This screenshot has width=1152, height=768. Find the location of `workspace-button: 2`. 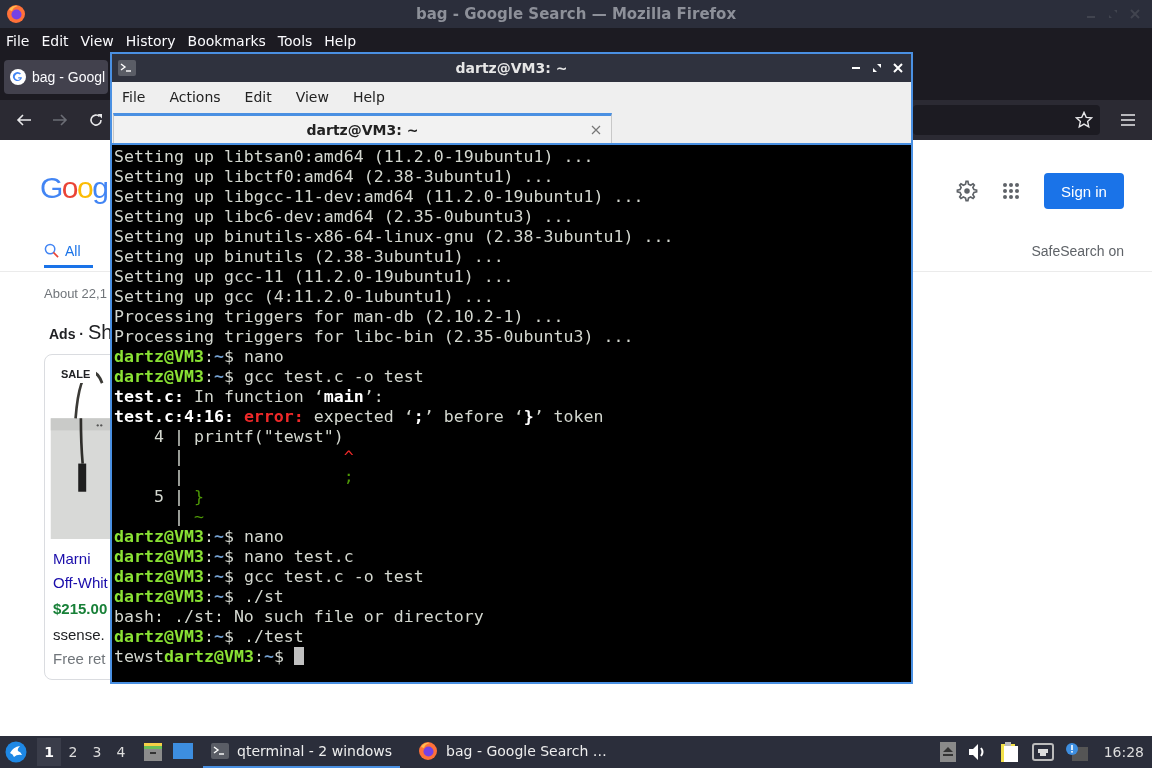

workspace-button: 2 is located at coordinates (73, 752).